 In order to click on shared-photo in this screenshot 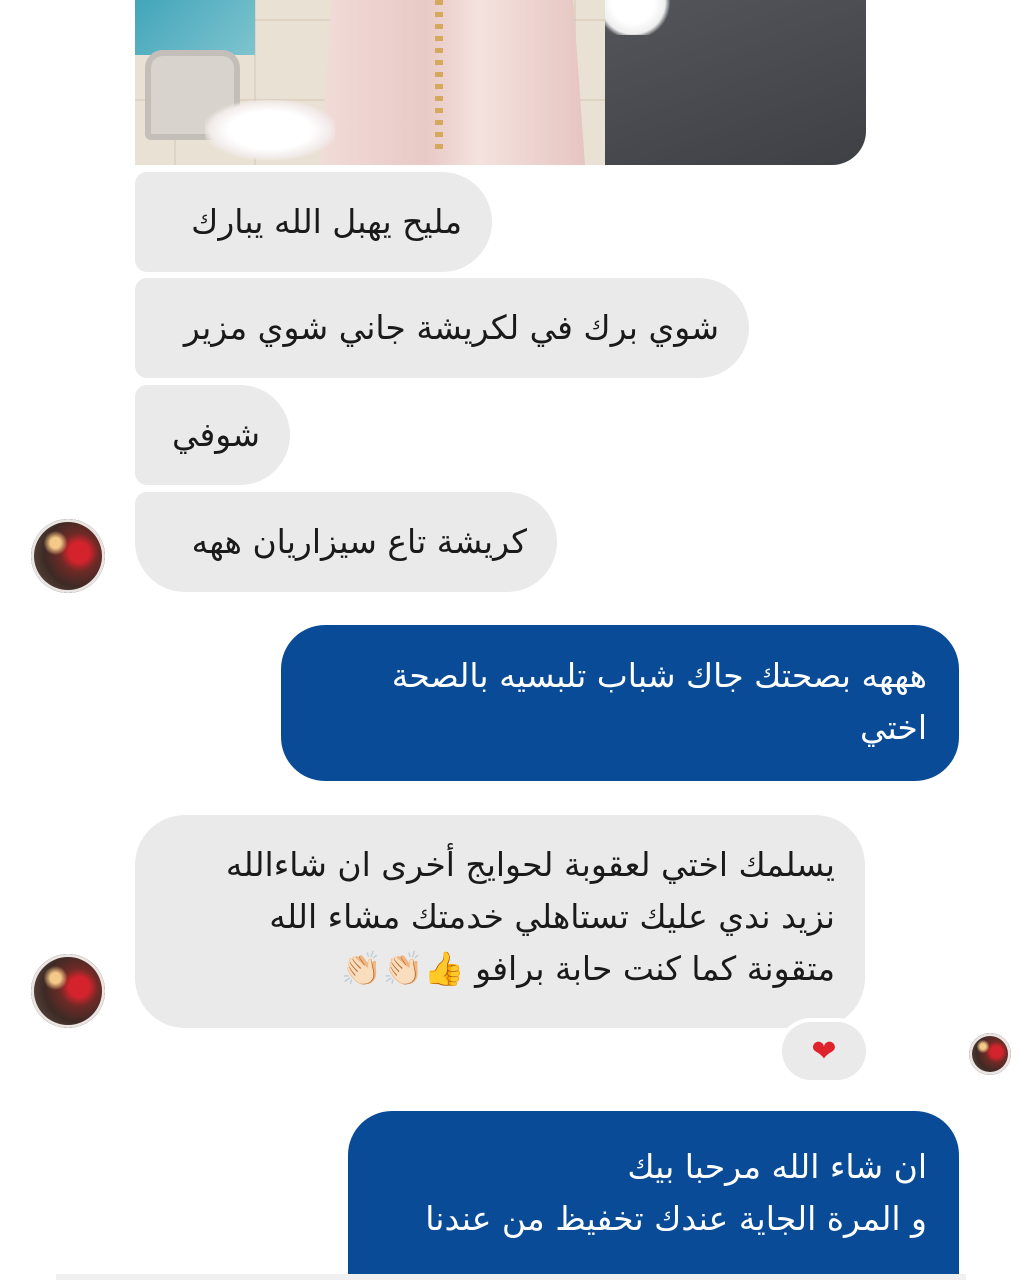, I will do `click(500, 82)`.